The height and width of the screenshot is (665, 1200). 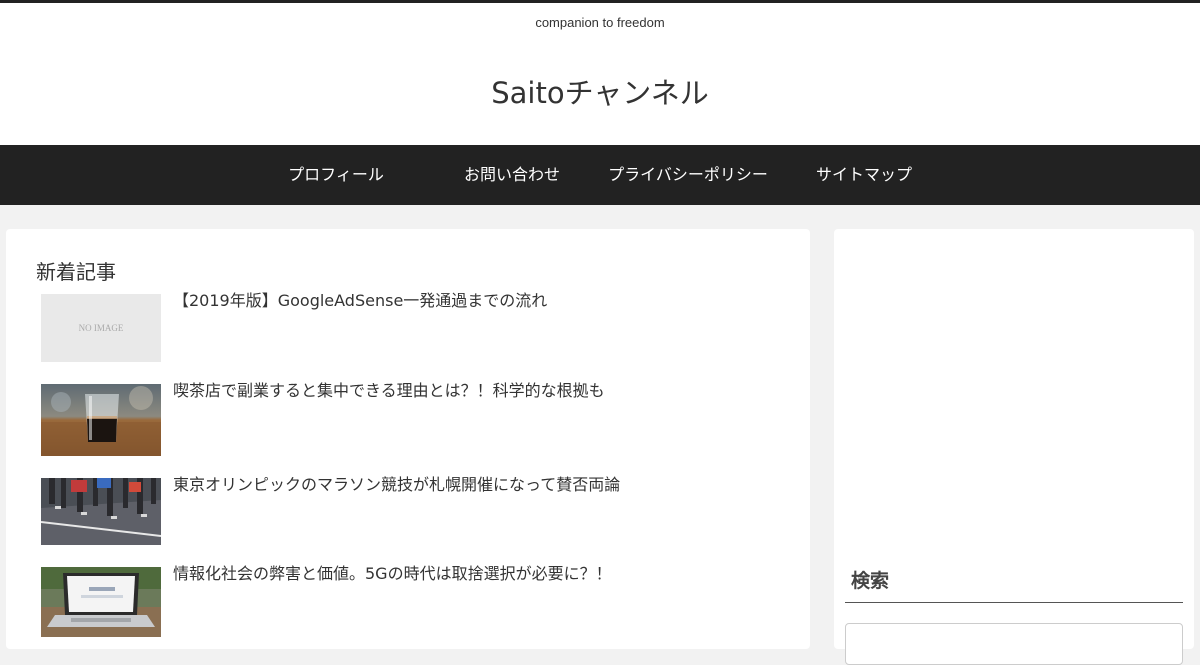 What do you see at coordinates (389, 391) in the screenshot?
I see `article-title: 喫茶店で副業すると集中できる理由とは？！科学的な根拠も` at bounding box center [389, 391].